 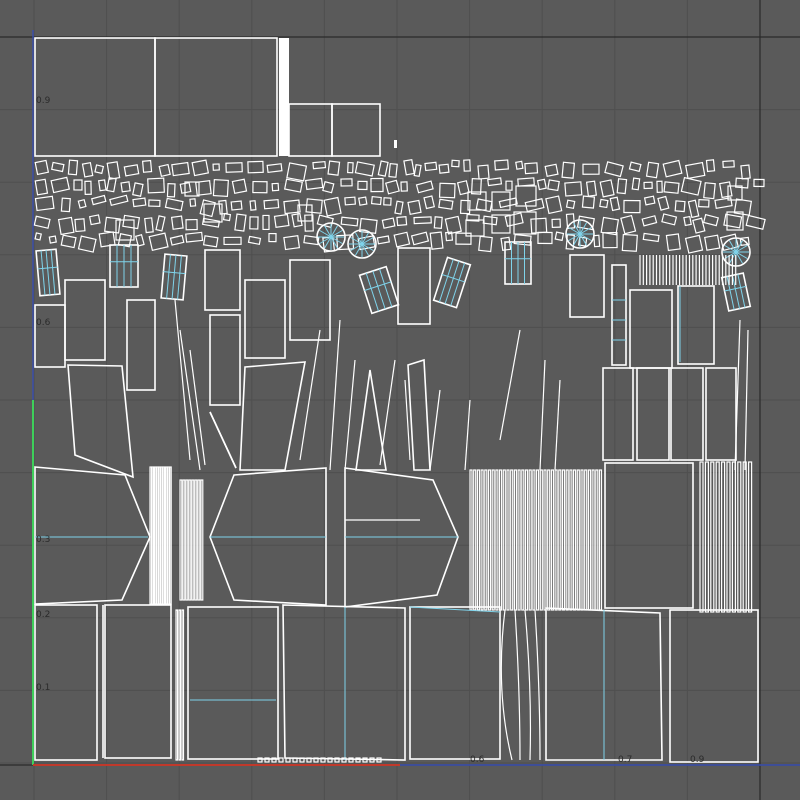 What do you see at coordinates (48, 272) in the screenshot?
I see `island-cylinder` at bounding box center [48, 272].